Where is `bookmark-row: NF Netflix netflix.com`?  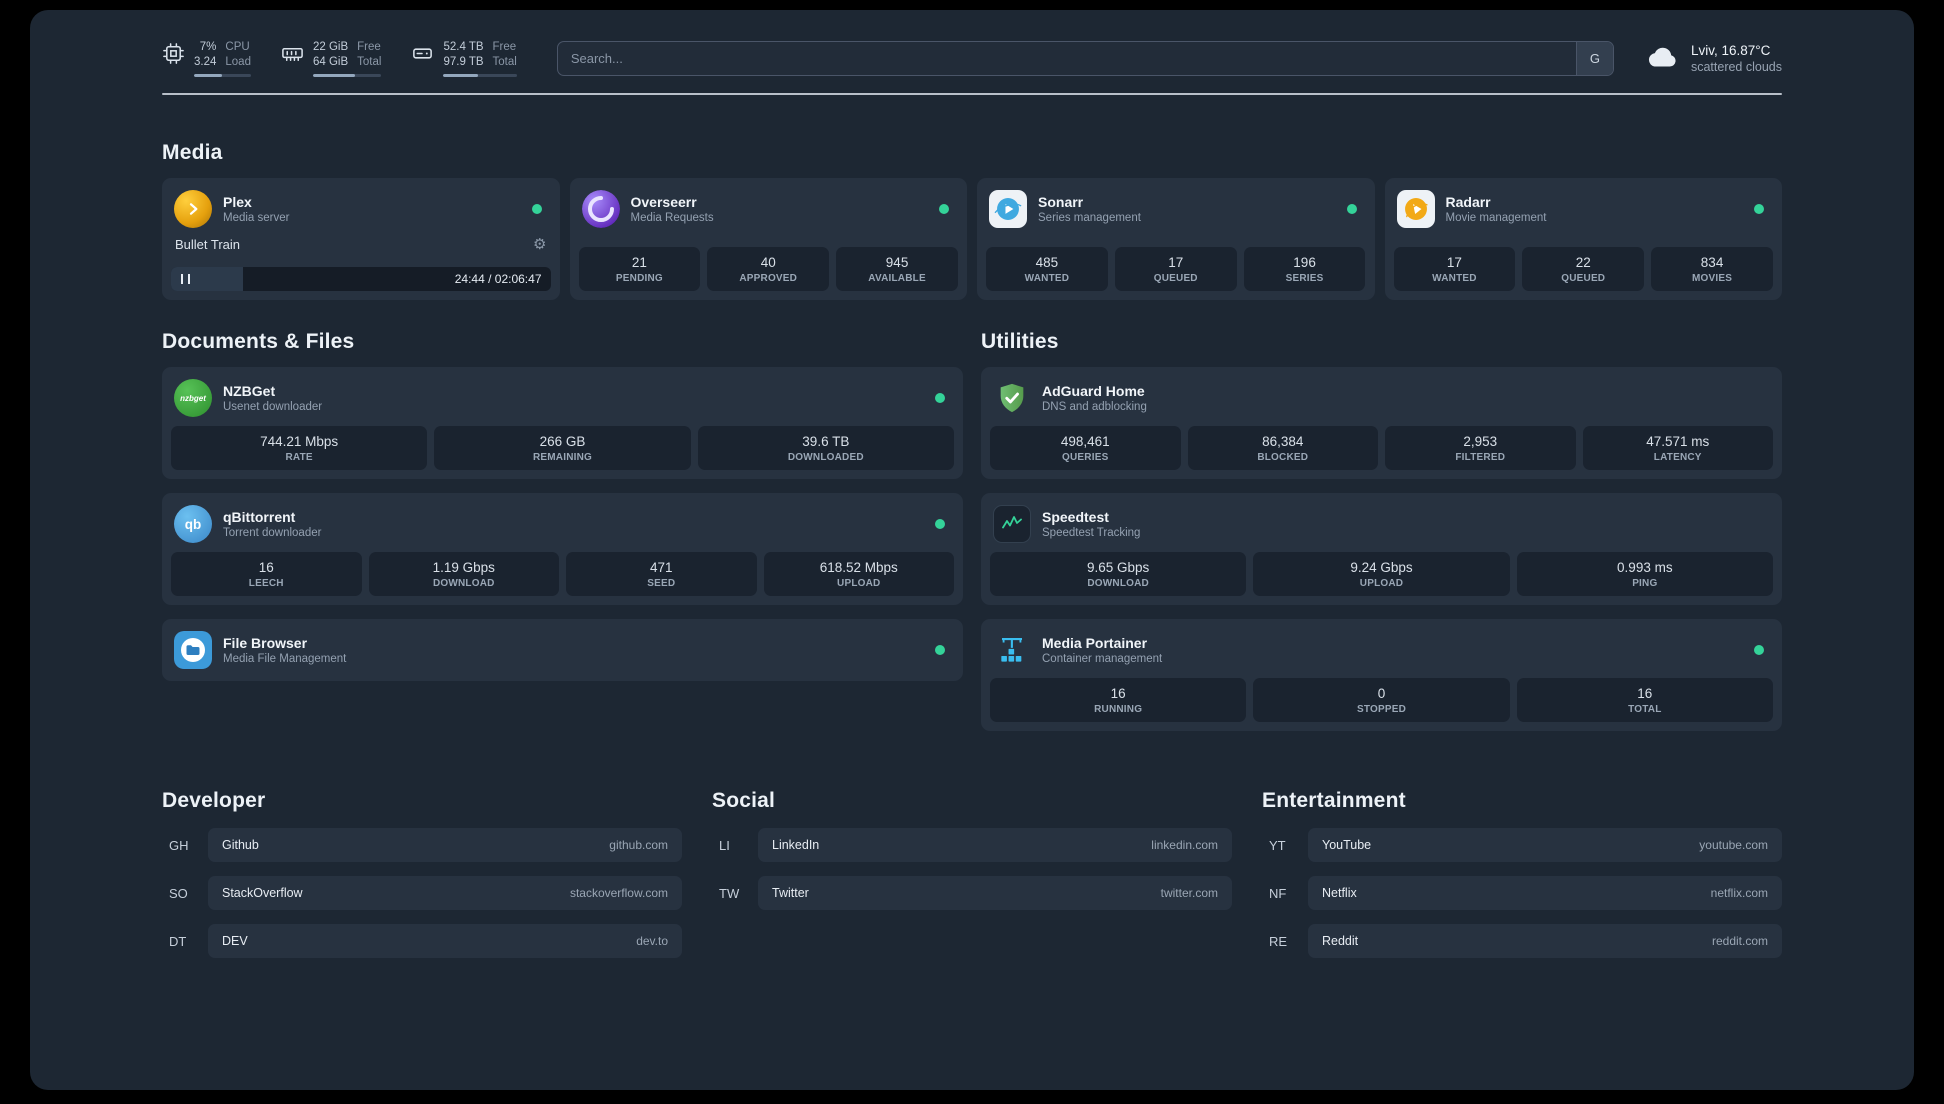 bookmark-row: NF Netflix netflix.com is located at coordinates (1522, 893).